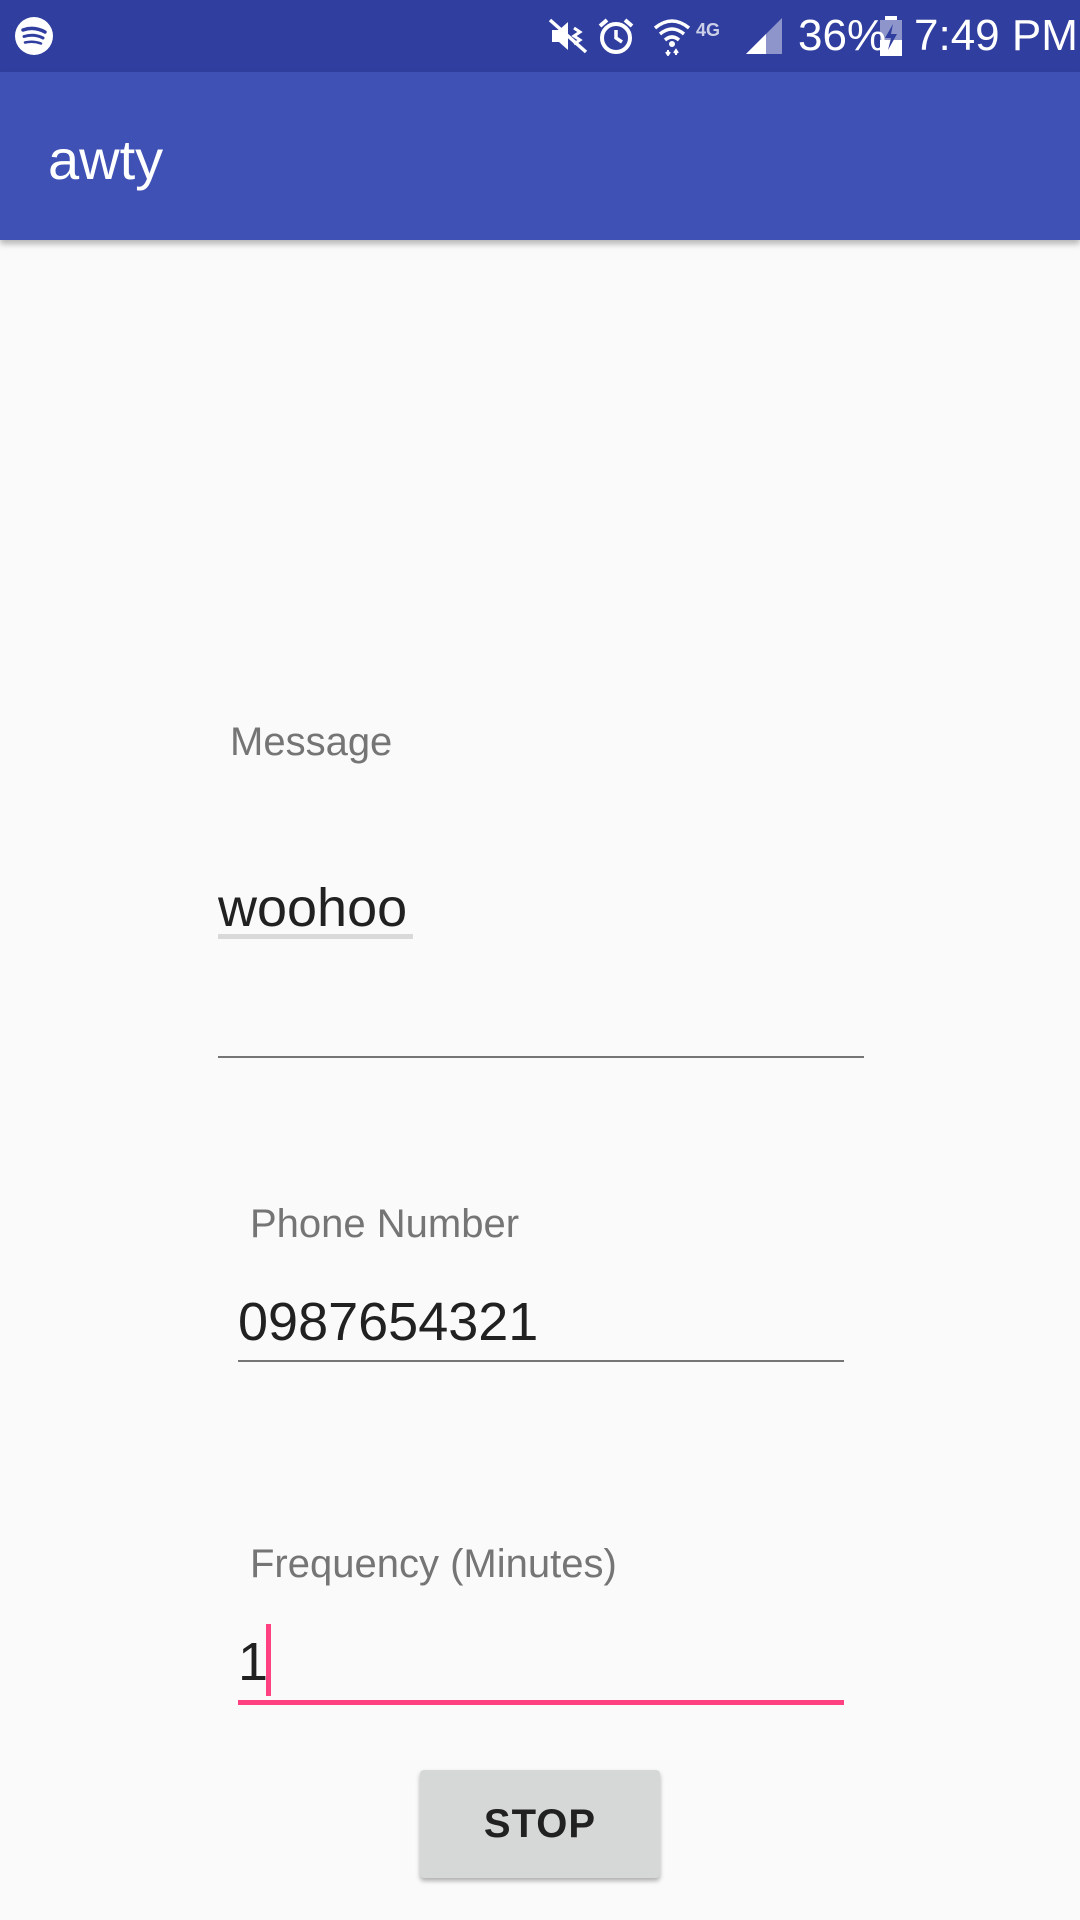  Describe the element at coordinates (385, 1224) in the screenshot. I see `phone-number-label: Phone Number` at that location.